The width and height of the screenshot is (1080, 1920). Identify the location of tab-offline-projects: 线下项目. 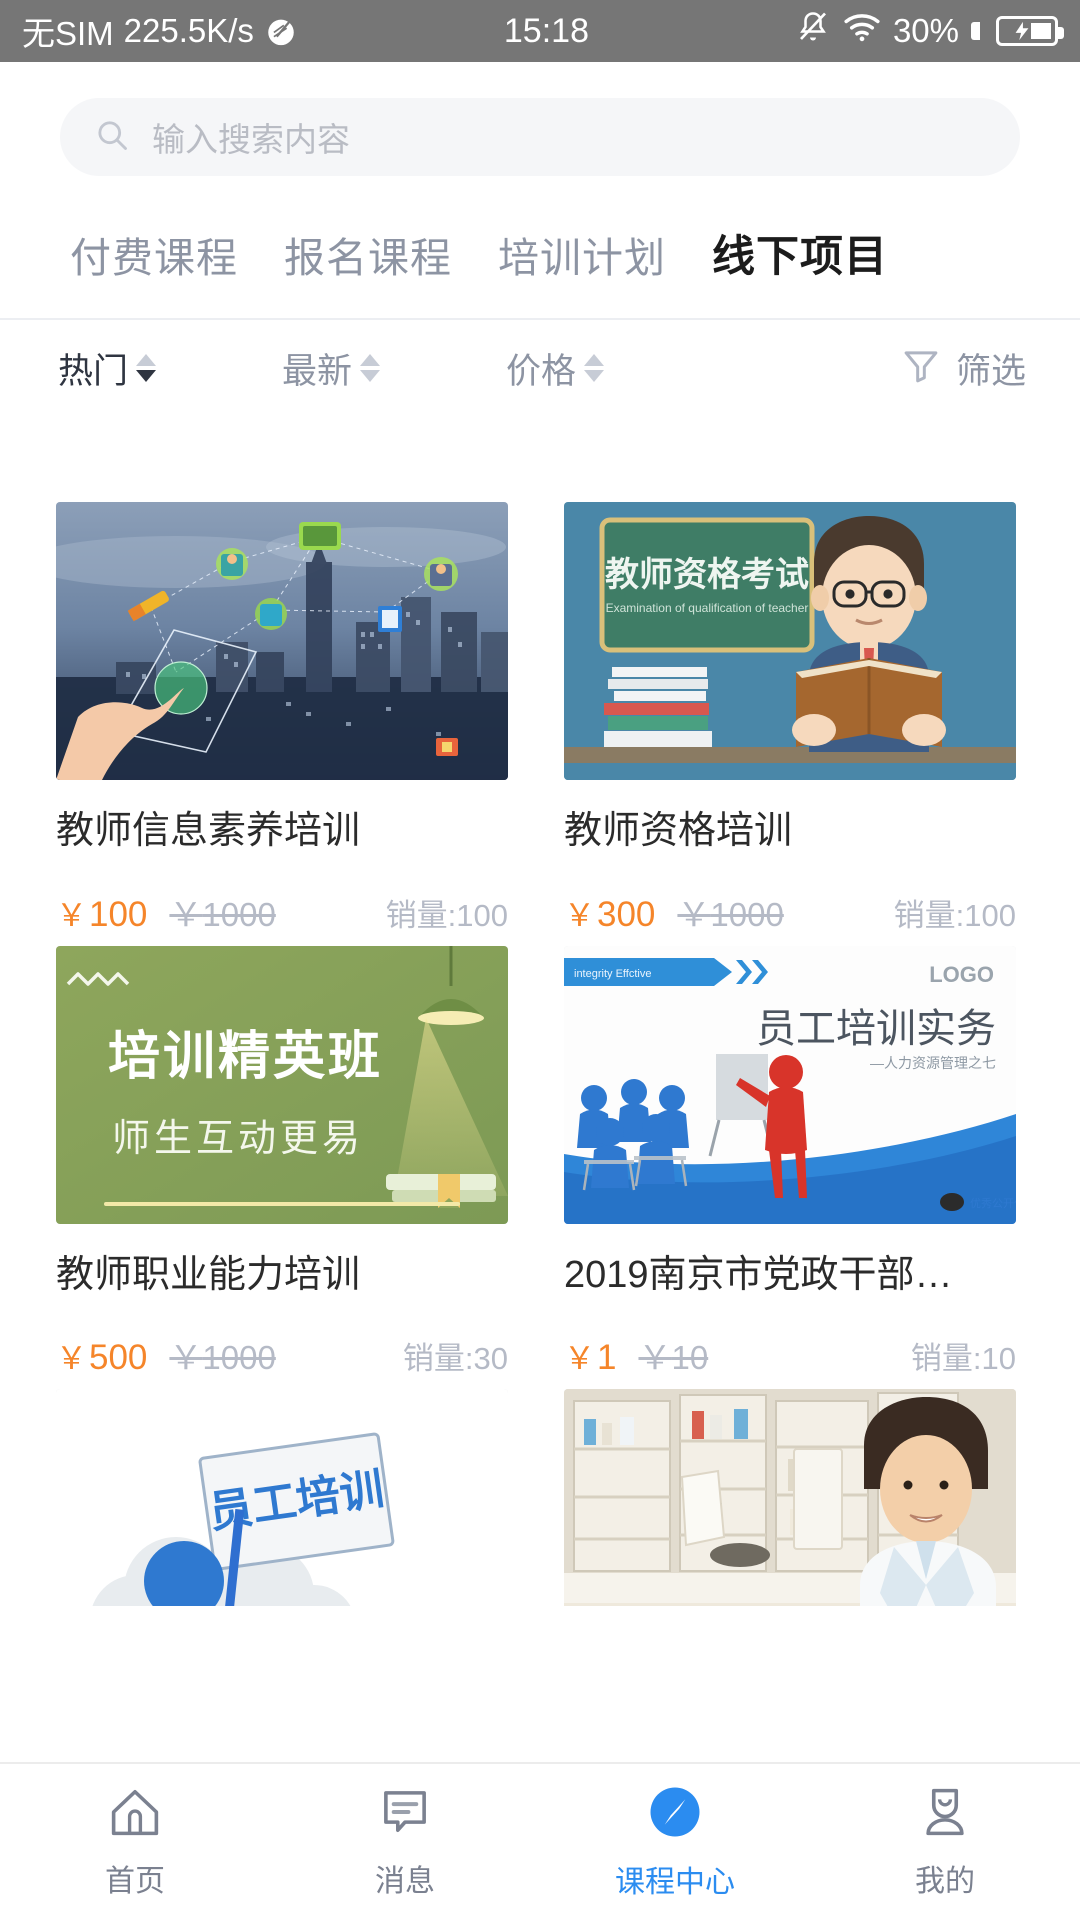
(800, 253).